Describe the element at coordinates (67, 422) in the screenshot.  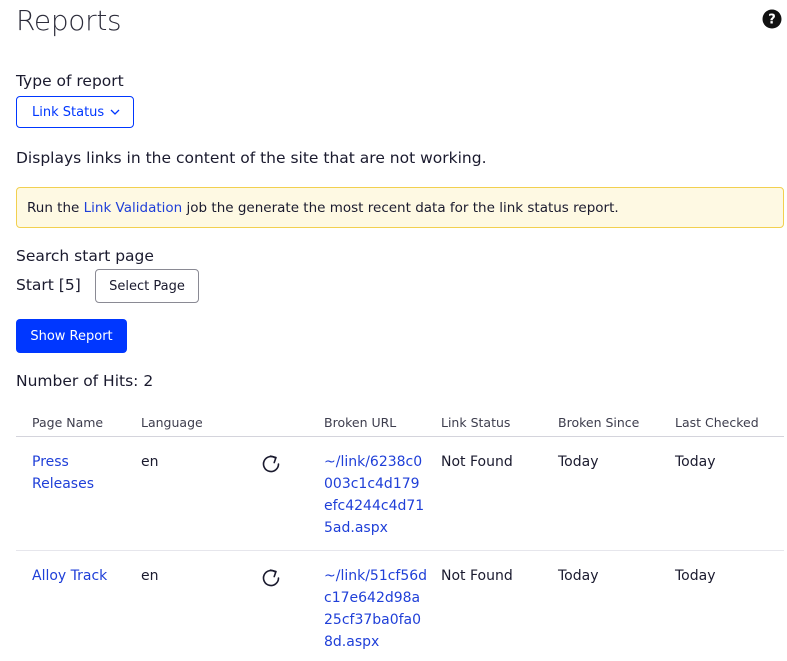
I see `column-header-page-name: Page Name` at that location.